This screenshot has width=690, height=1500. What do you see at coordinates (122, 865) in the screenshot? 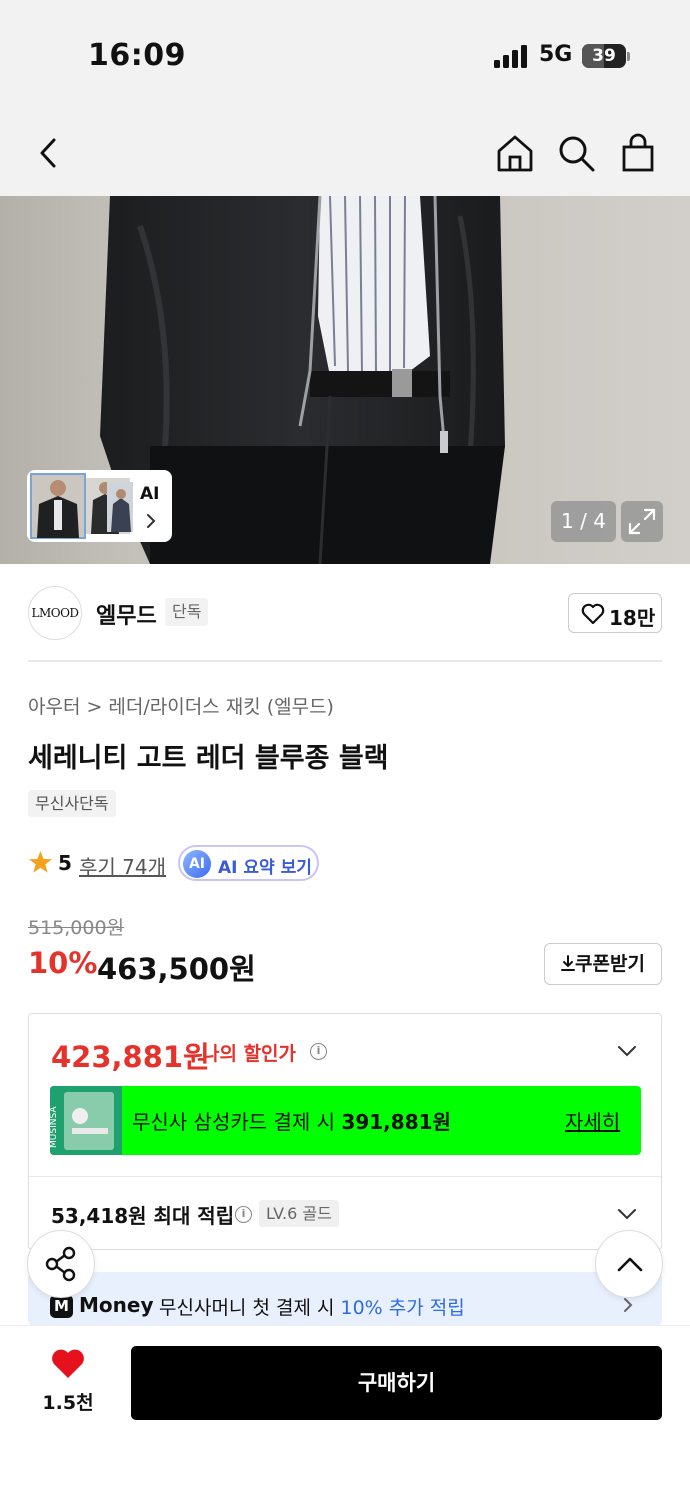
I see `review-link: 후기 74개` at bounding box center [122, 865].